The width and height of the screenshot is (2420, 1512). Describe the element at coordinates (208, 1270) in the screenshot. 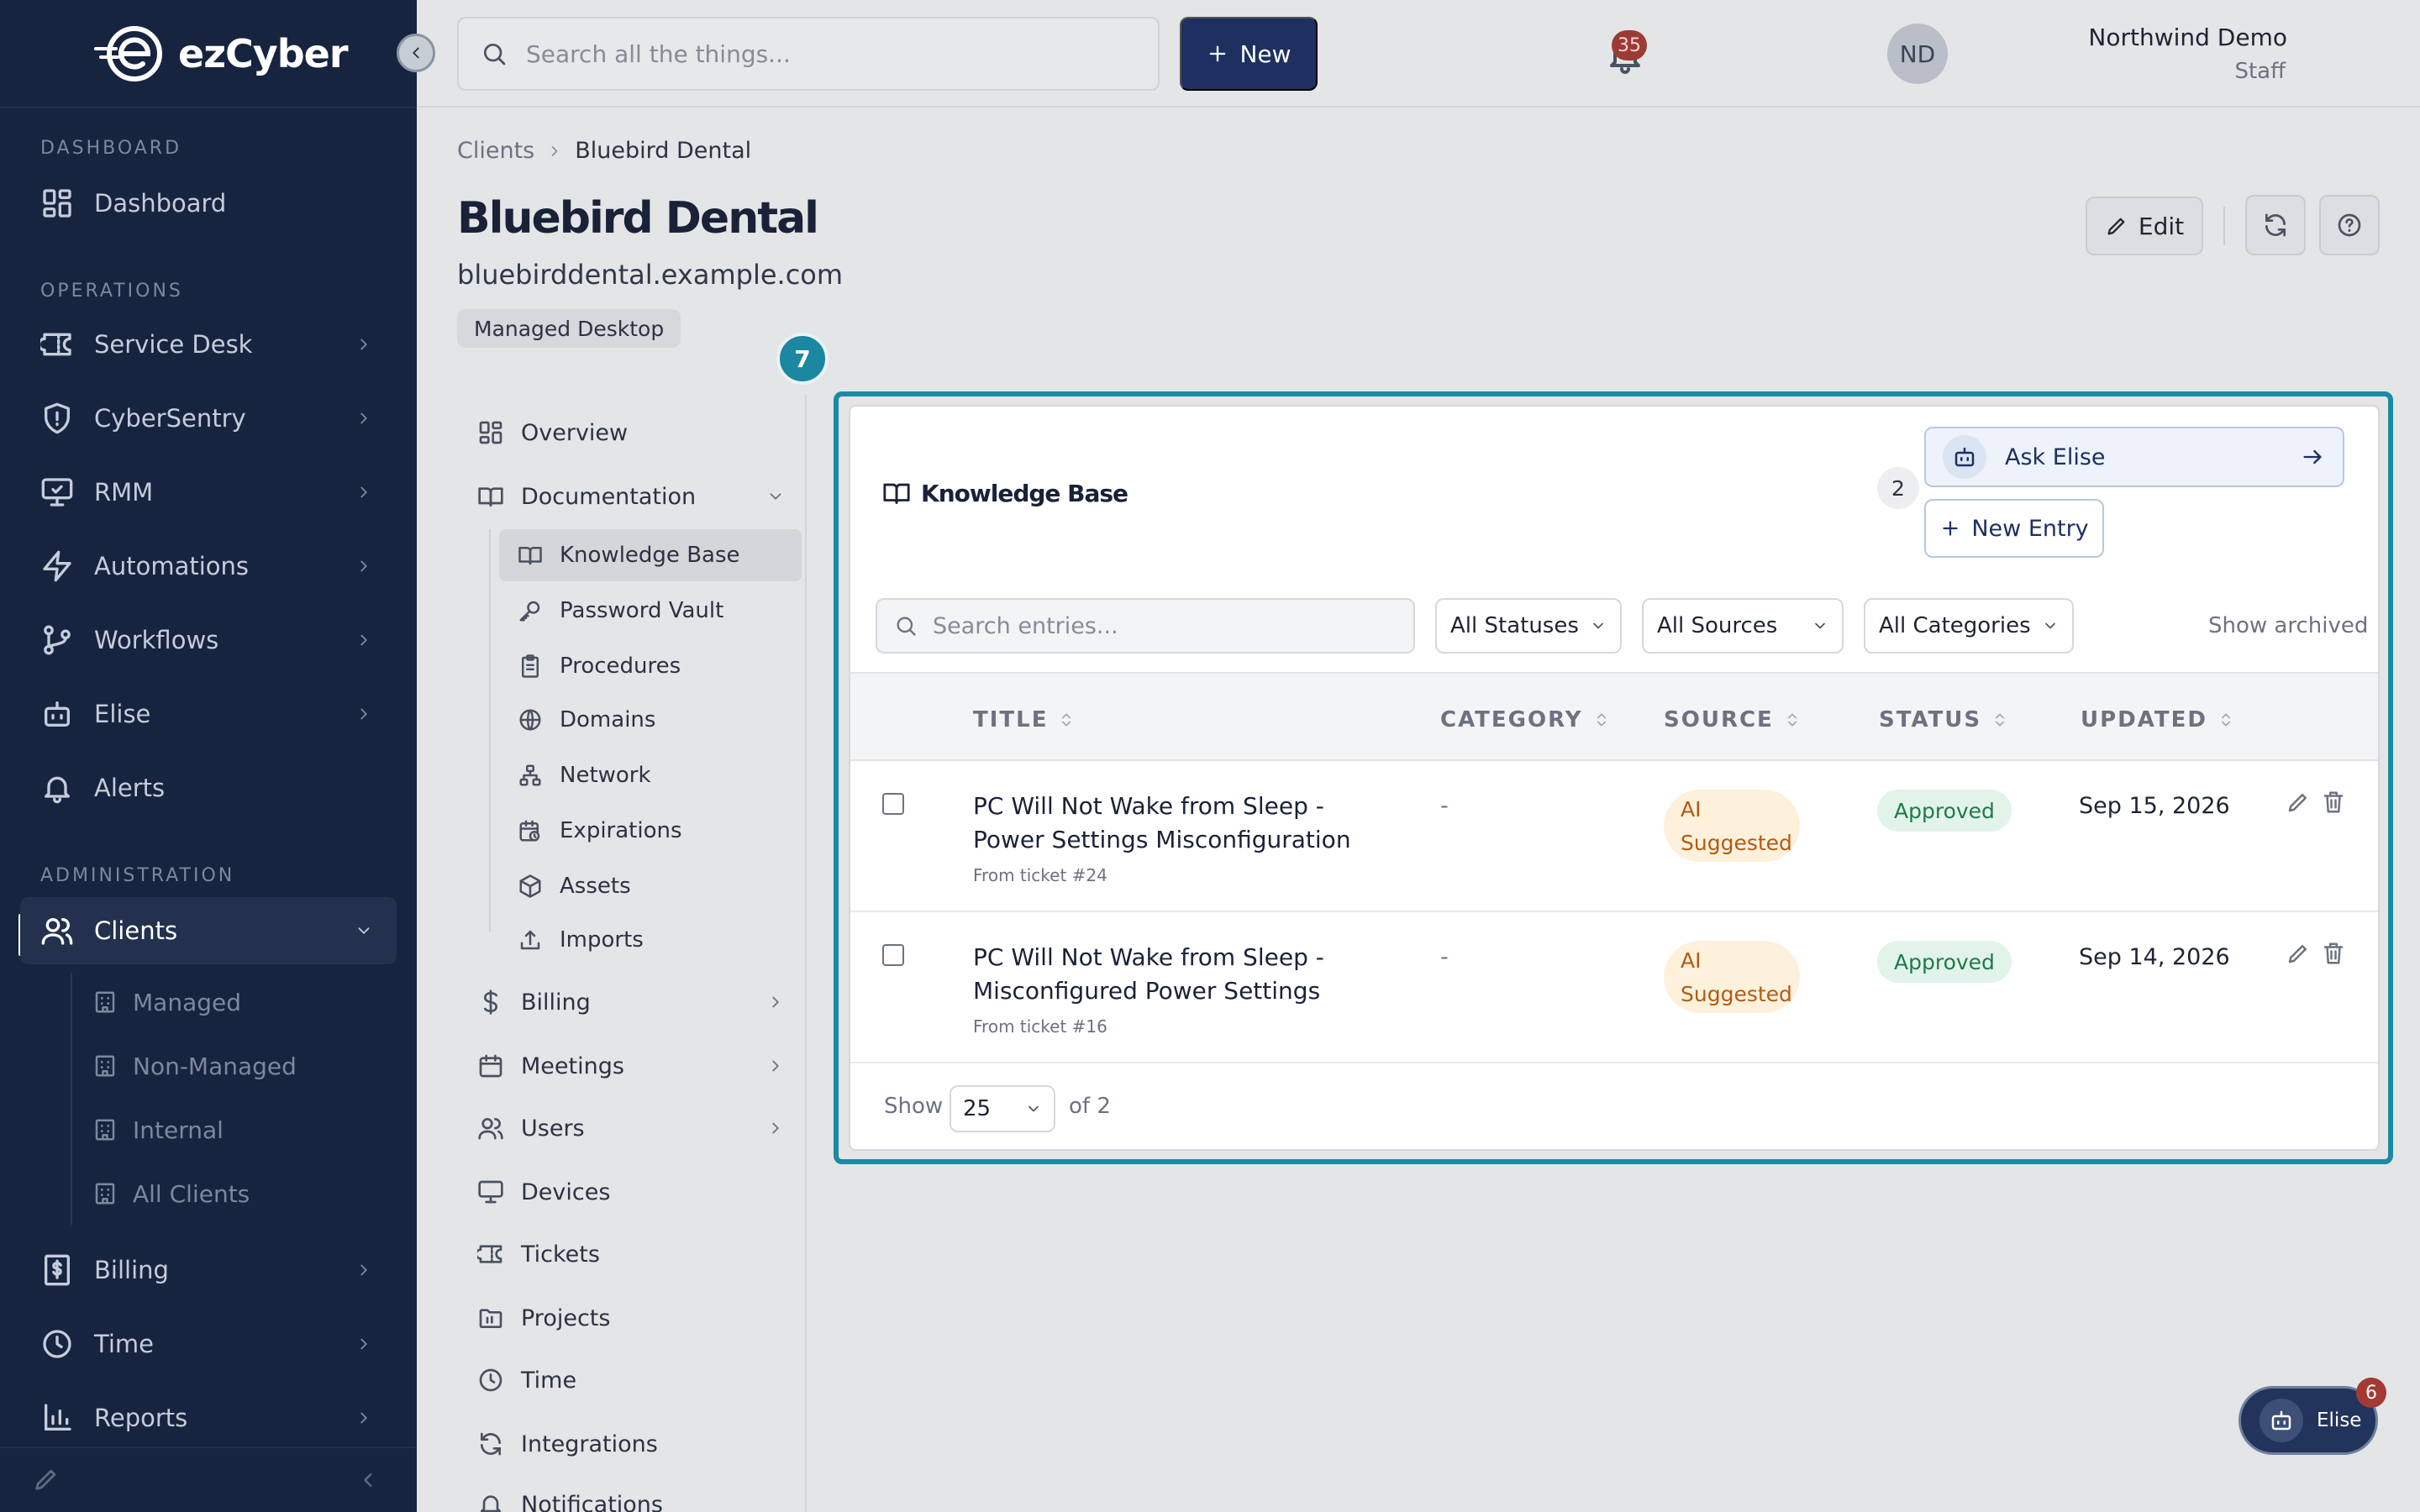

I see `sidebar-item-billing: Billing` at that location.